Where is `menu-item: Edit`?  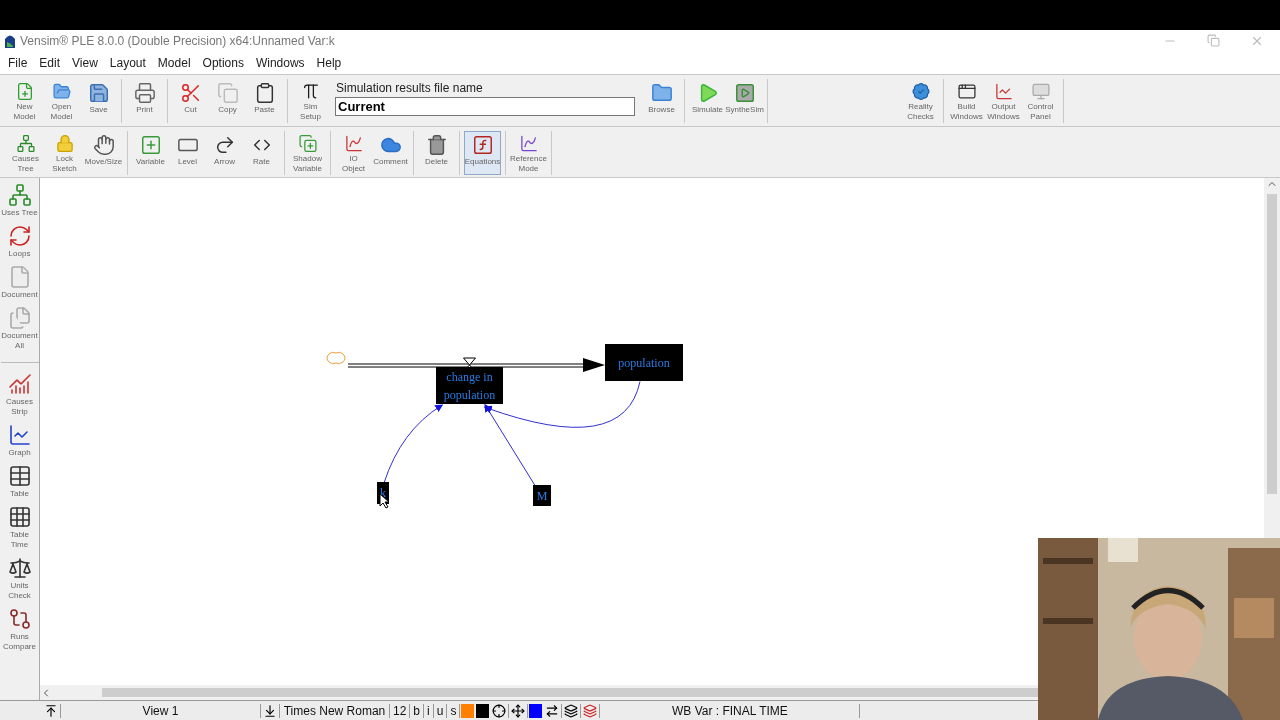
menu-item: Edit is located at coordinates (50, 63).